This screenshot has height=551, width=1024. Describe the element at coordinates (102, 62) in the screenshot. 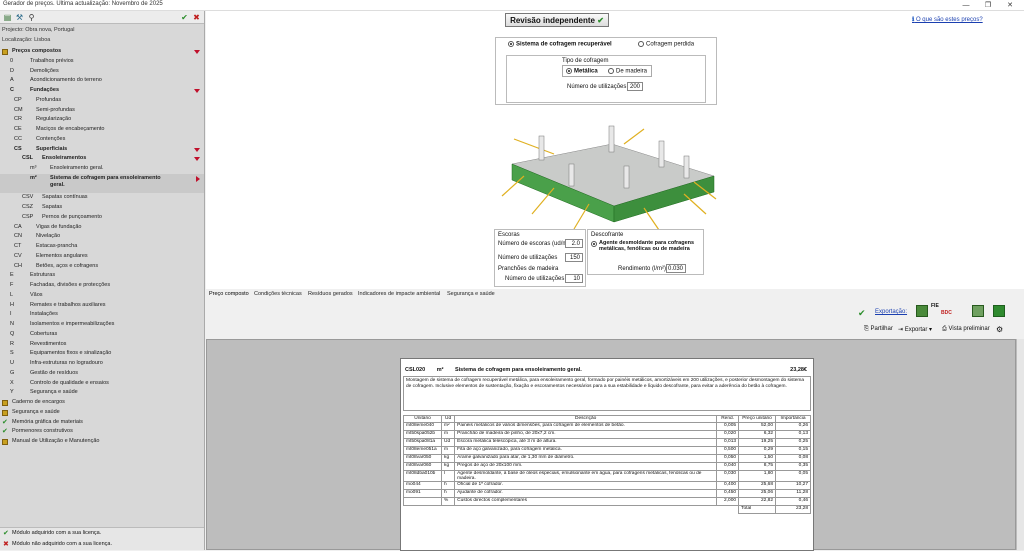

I see `tree-item: 0 Trabalhos prévios` at that location.